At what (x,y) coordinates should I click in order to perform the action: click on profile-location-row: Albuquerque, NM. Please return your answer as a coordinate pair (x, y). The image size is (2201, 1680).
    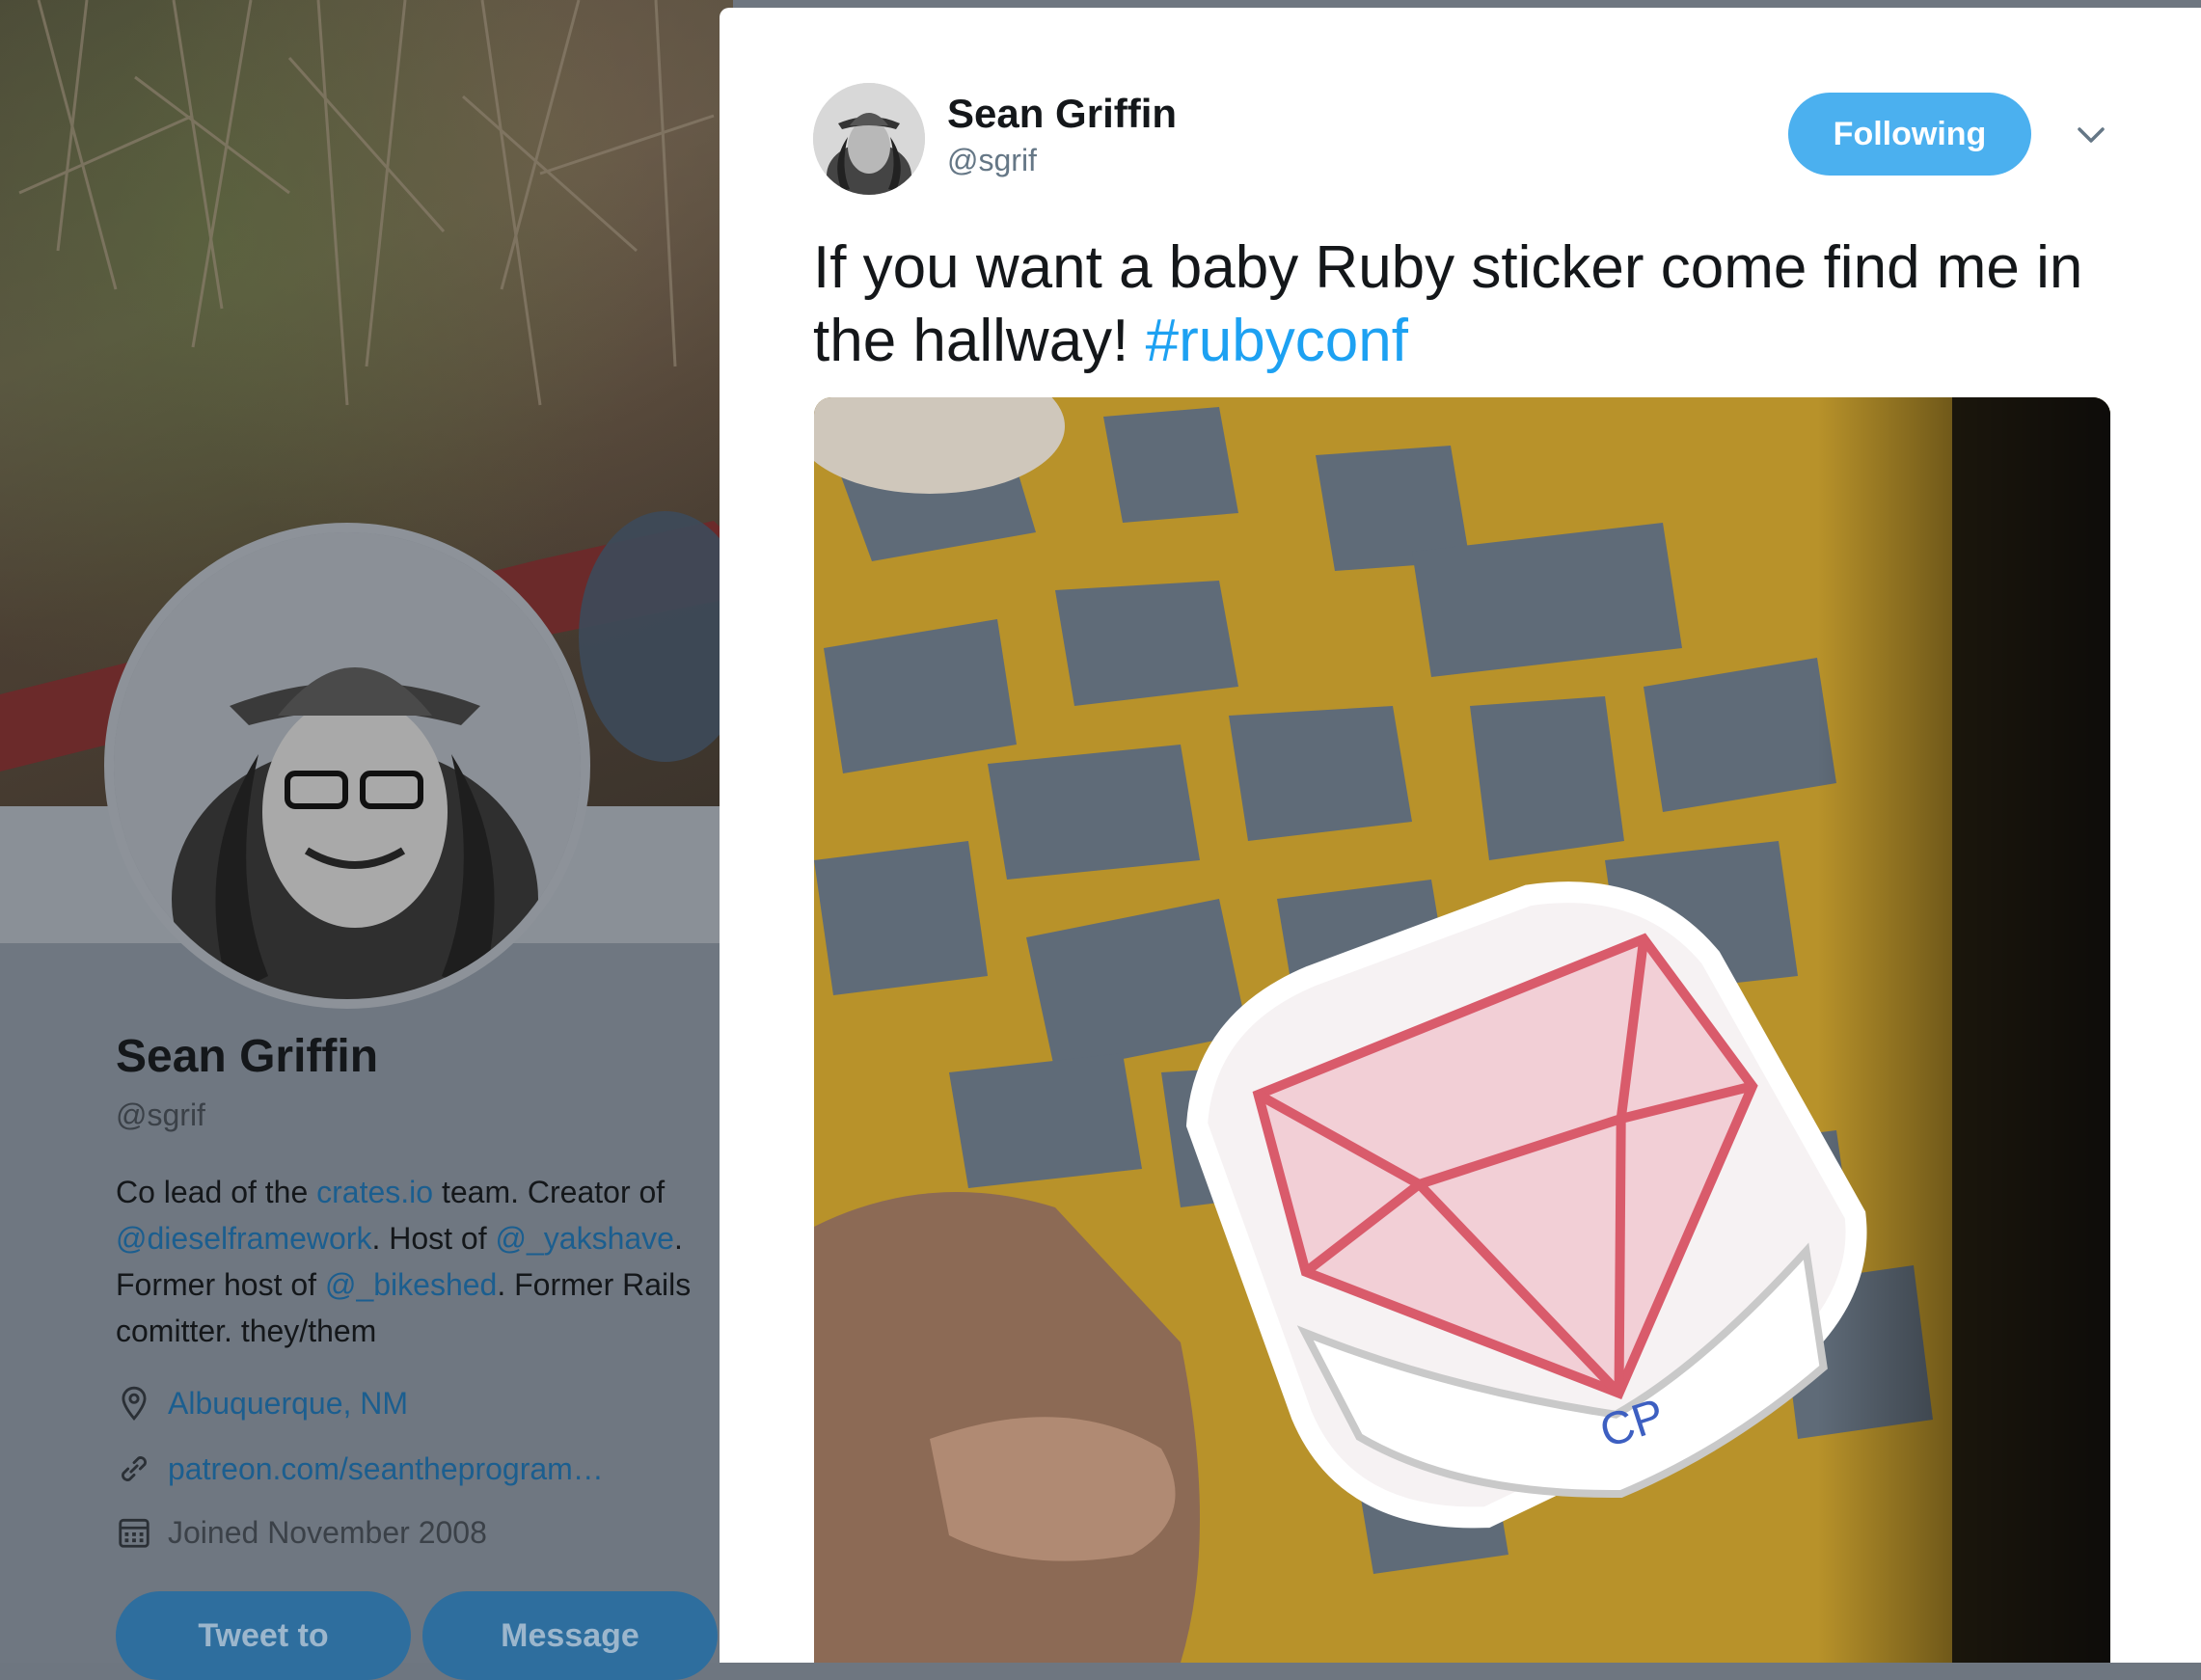
    Looking at the image, I should click on (262, 1403).